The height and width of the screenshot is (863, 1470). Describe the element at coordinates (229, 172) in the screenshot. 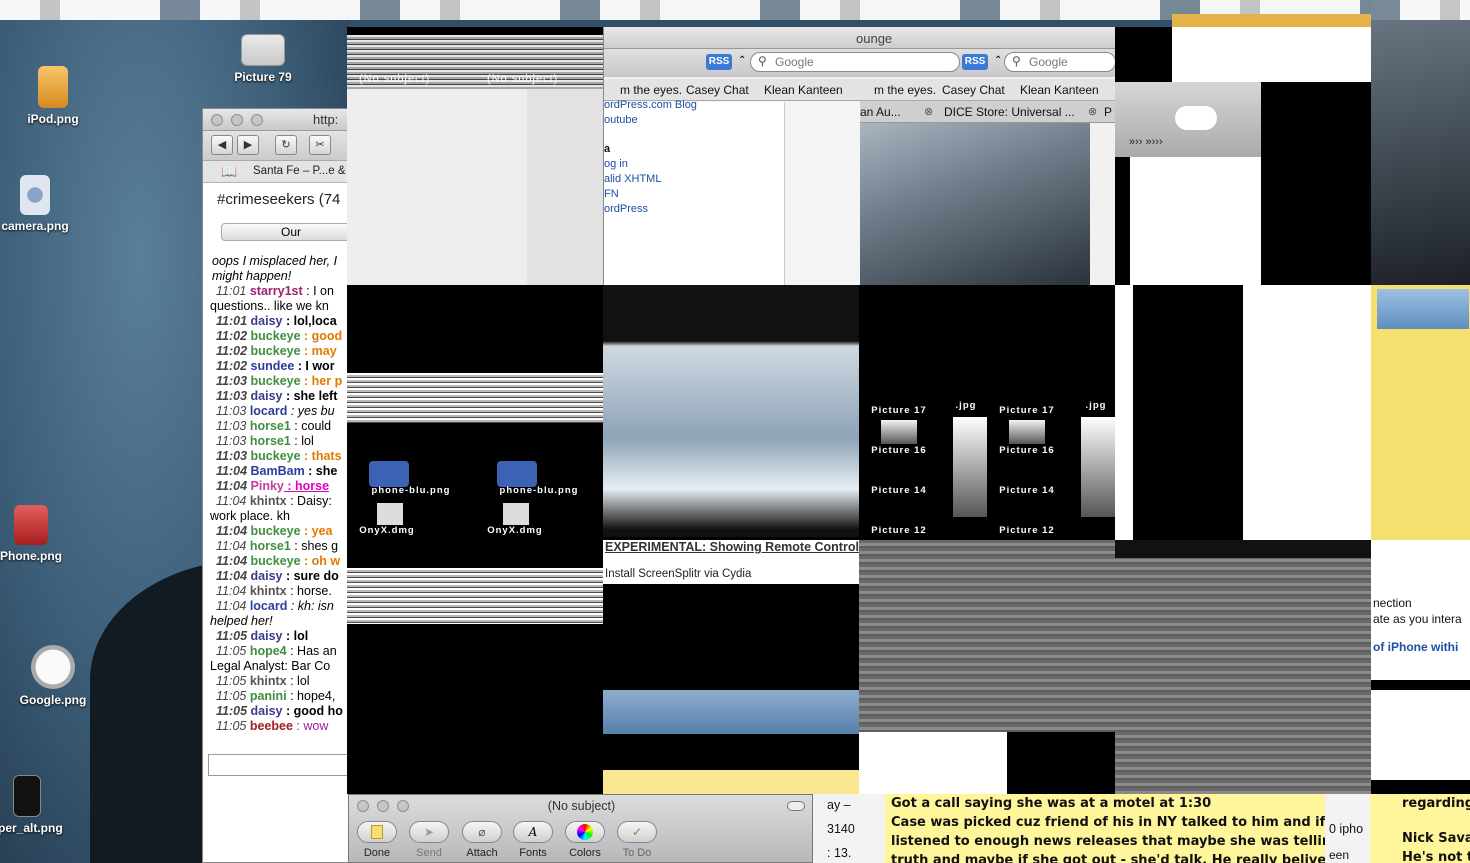

I see `book-icon: 📖` at that location.